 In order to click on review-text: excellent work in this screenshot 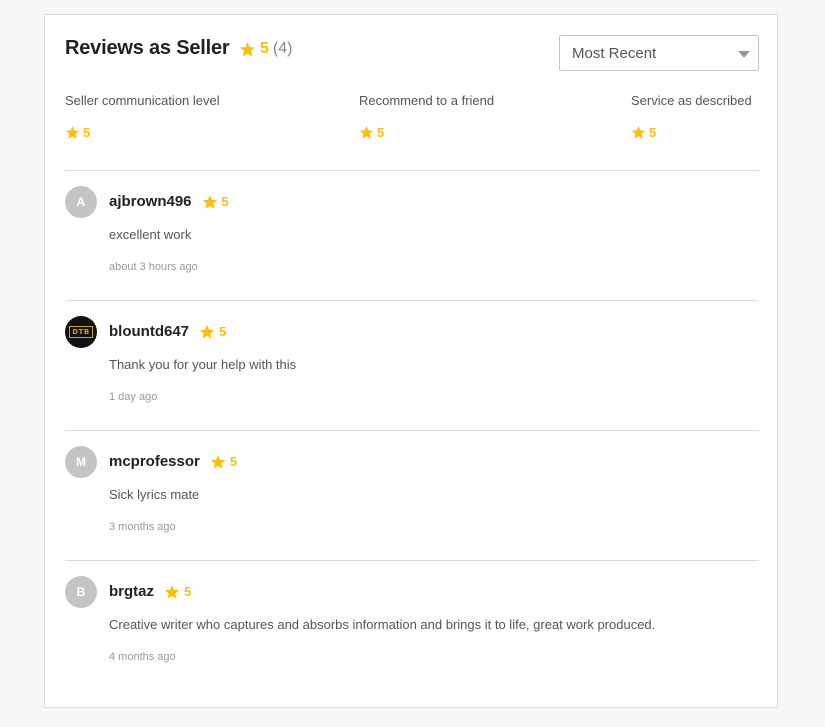, I will do `click(150, 234)`.